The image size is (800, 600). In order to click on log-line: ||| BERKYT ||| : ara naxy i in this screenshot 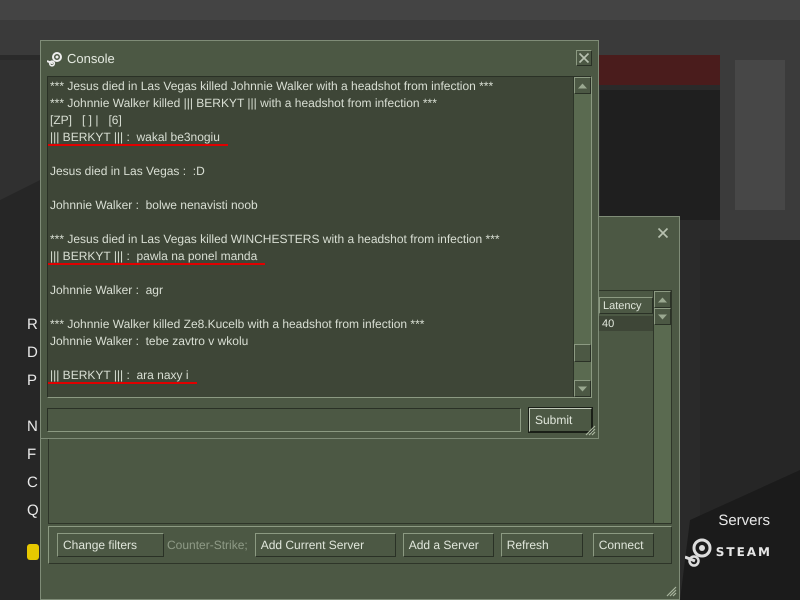, I will do `click(122, 375)`.